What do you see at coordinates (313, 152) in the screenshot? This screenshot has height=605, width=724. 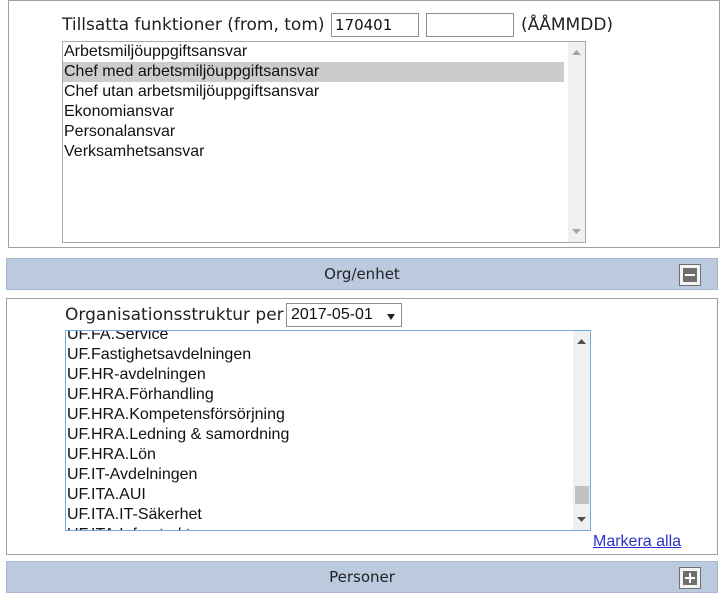 I see `function-option: Verksamhetsansvar` at bounding box center [313, 152].